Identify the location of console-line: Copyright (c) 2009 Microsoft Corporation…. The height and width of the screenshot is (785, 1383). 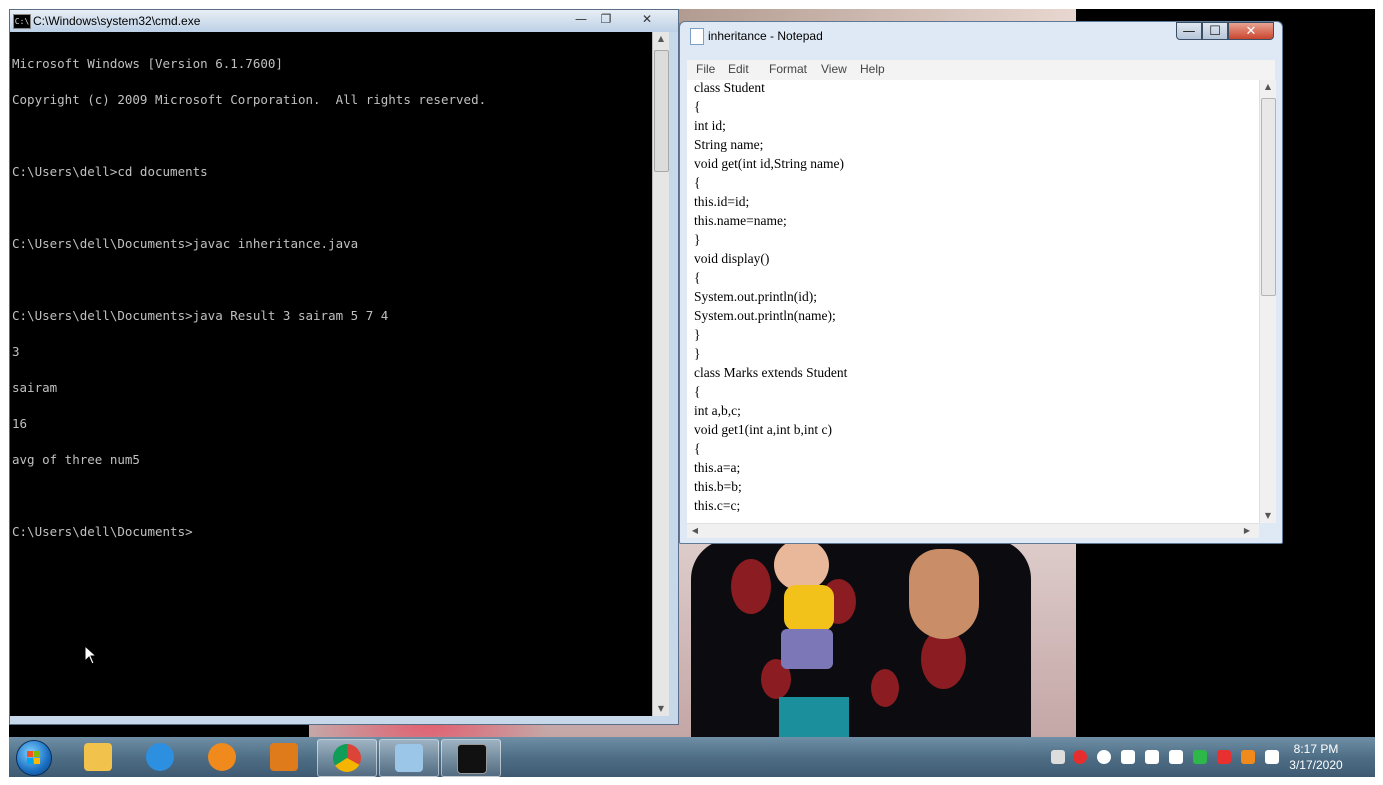
(249, 99).